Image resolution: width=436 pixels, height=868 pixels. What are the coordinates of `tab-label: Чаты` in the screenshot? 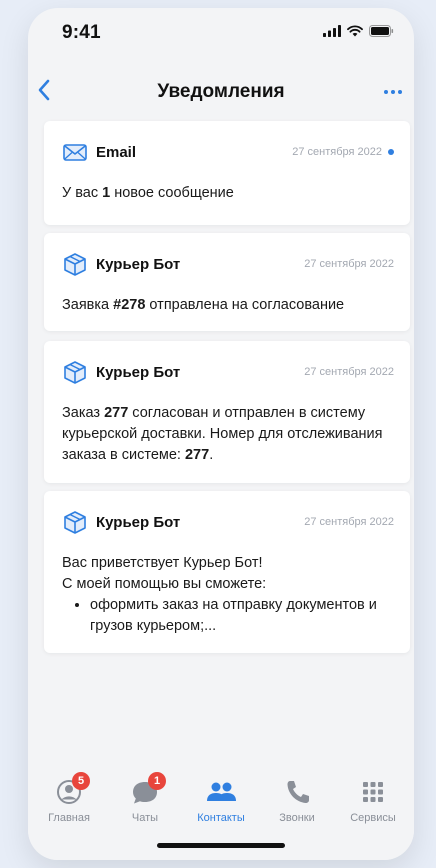 It's located at (145, 818).